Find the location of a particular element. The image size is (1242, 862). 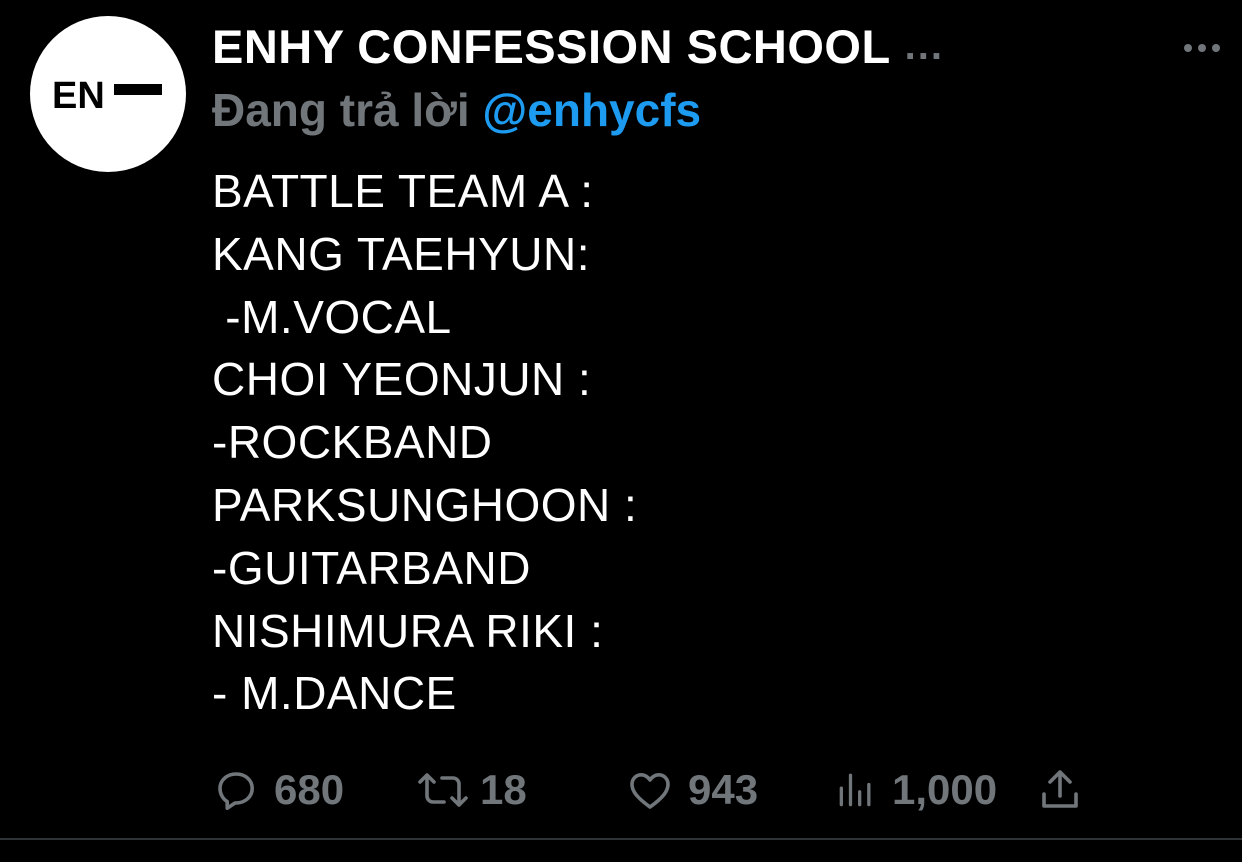

tweet-text-line: -ROCKBAND is located at coordinates (352, 442).